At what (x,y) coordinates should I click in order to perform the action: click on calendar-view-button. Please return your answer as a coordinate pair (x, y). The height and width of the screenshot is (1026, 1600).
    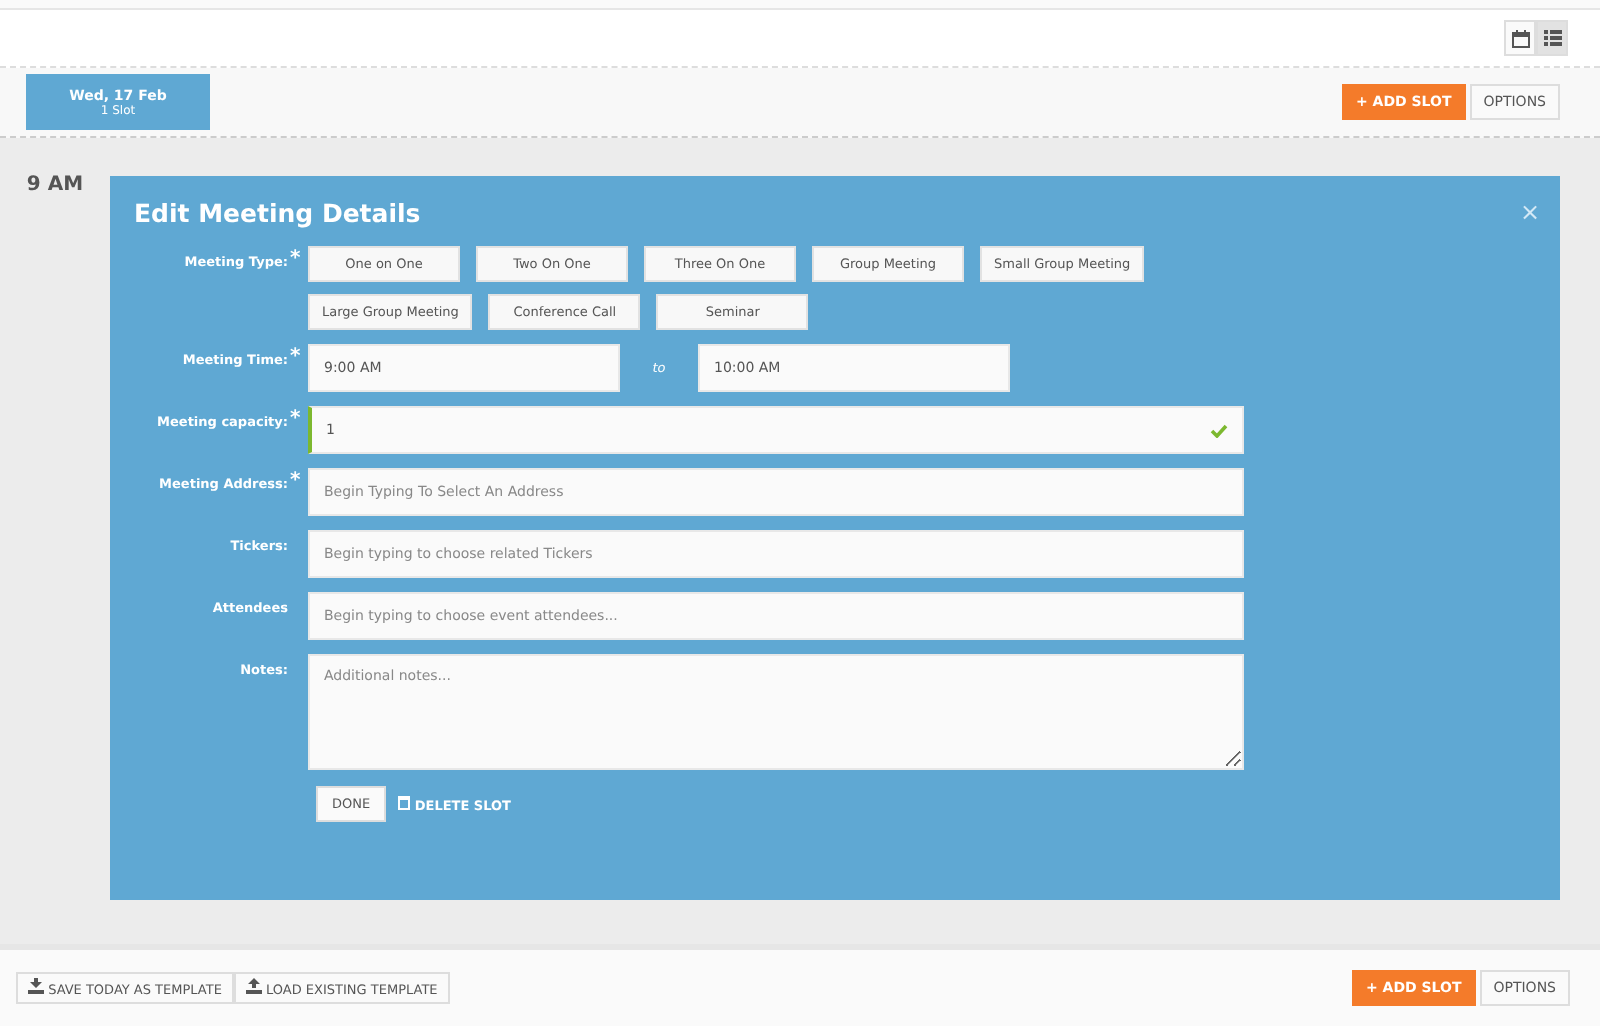
    Looking at the image, I should click on (1520, 38).